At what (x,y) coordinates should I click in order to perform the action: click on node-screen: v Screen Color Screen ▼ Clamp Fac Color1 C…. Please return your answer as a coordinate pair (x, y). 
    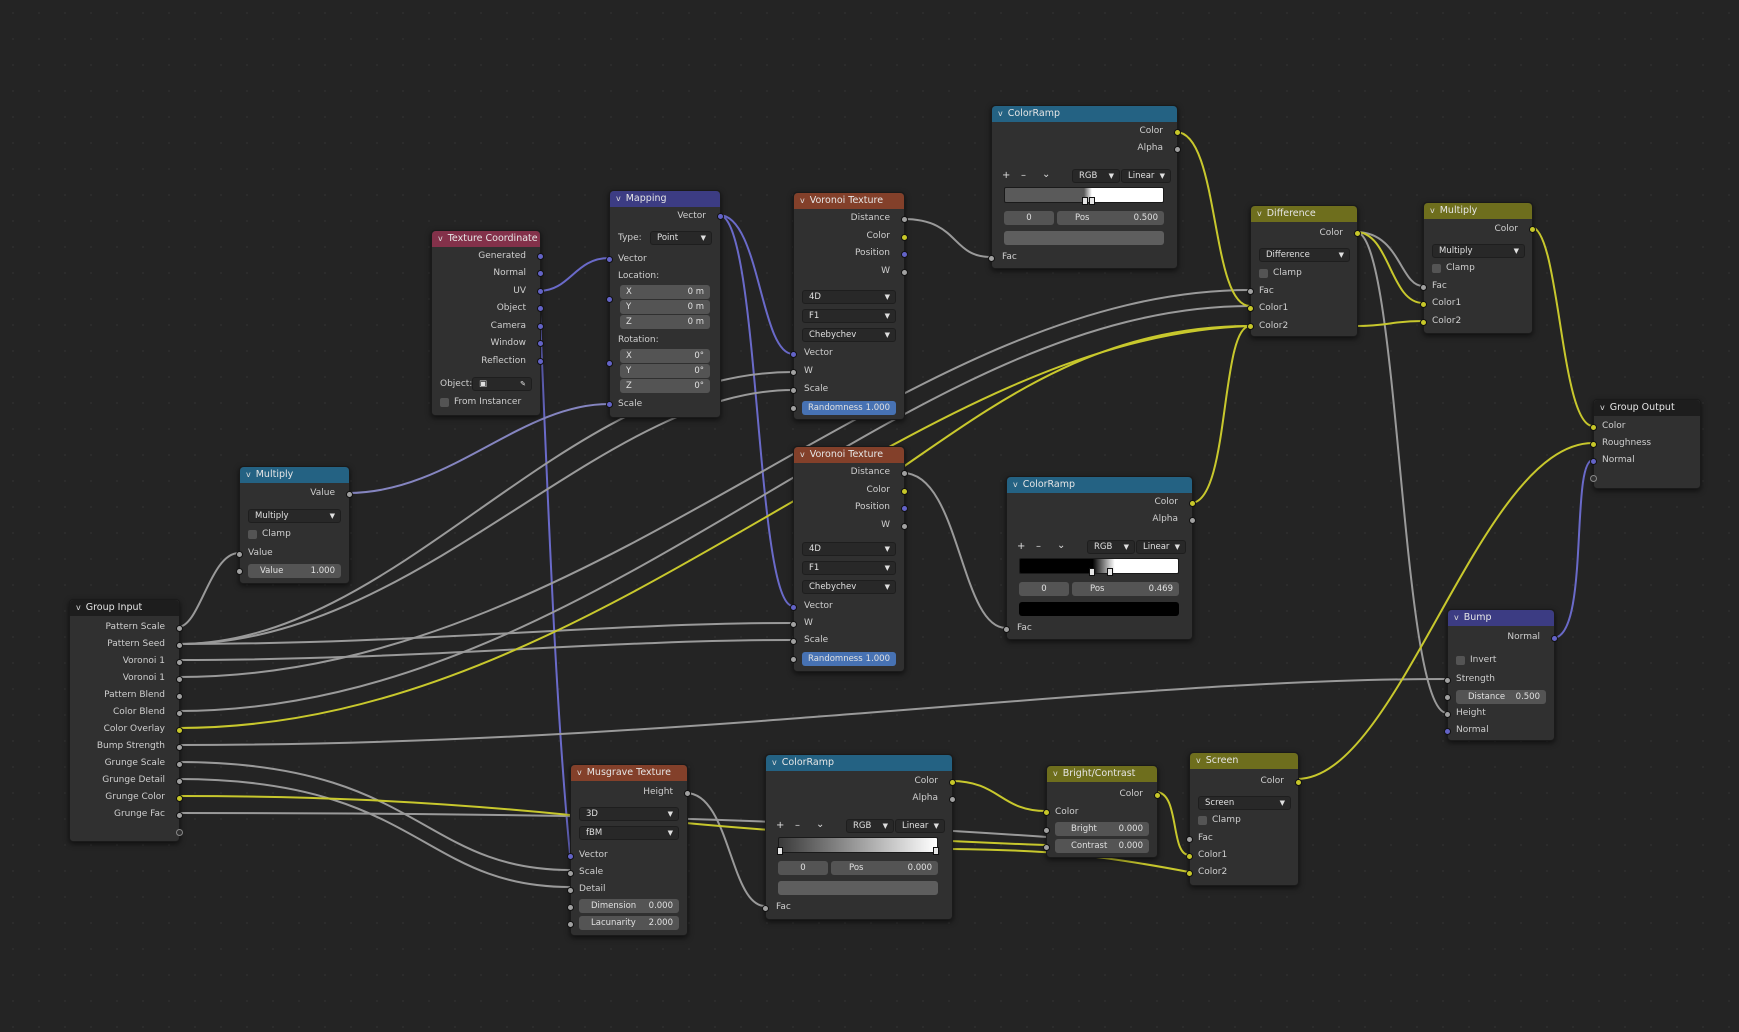
    Looking at the image, I should click on (1244, 819).